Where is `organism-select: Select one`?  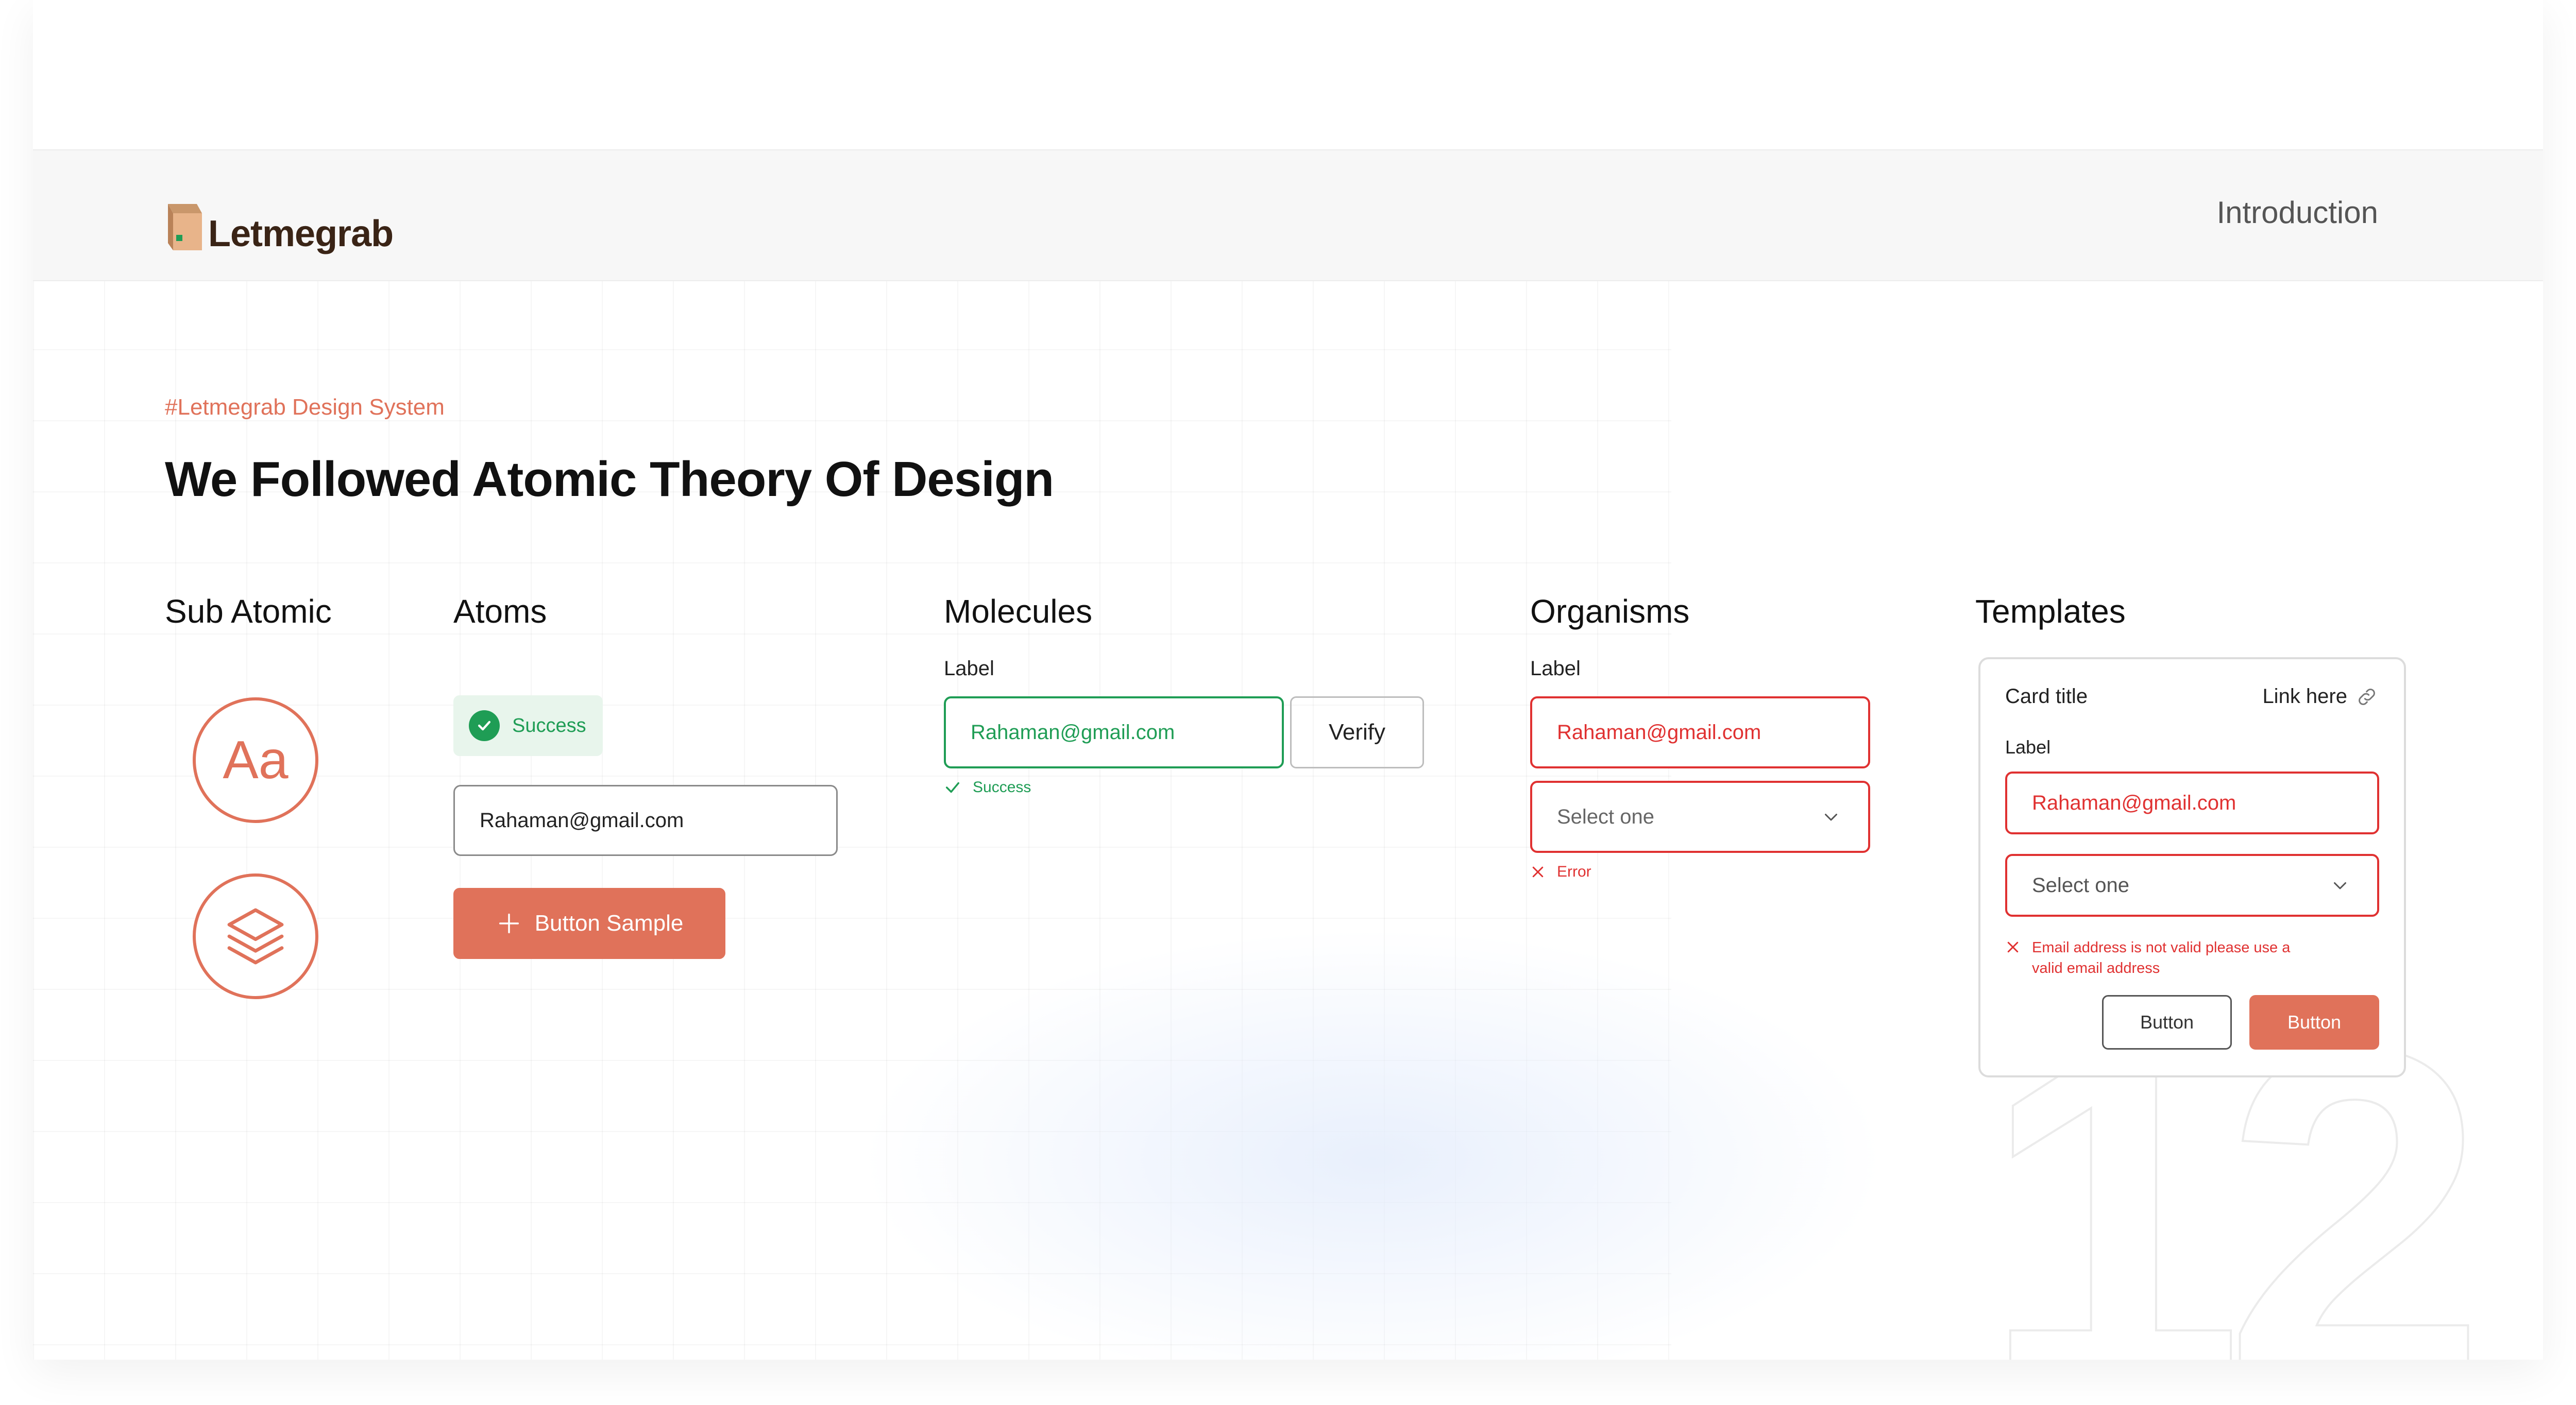 organism-select: Select one is located at coordinates (1700, 817).